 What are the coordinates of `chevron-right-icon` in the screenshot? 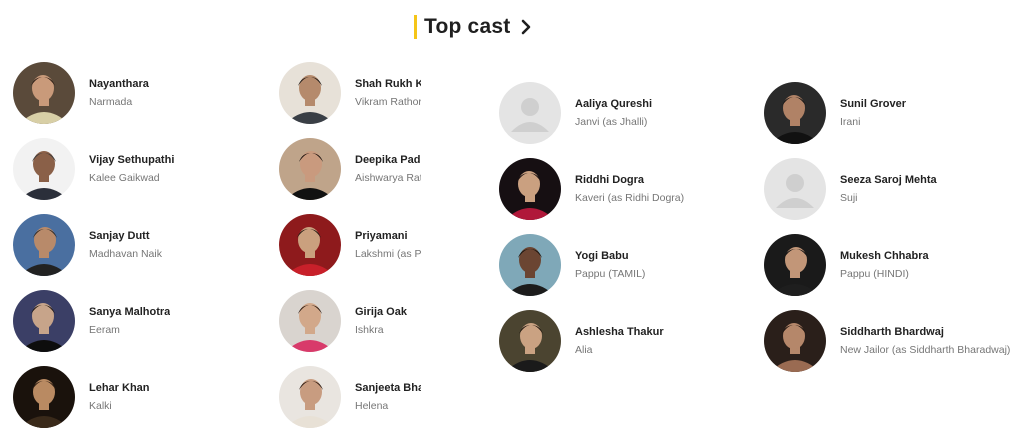 It's located at (527, 27).